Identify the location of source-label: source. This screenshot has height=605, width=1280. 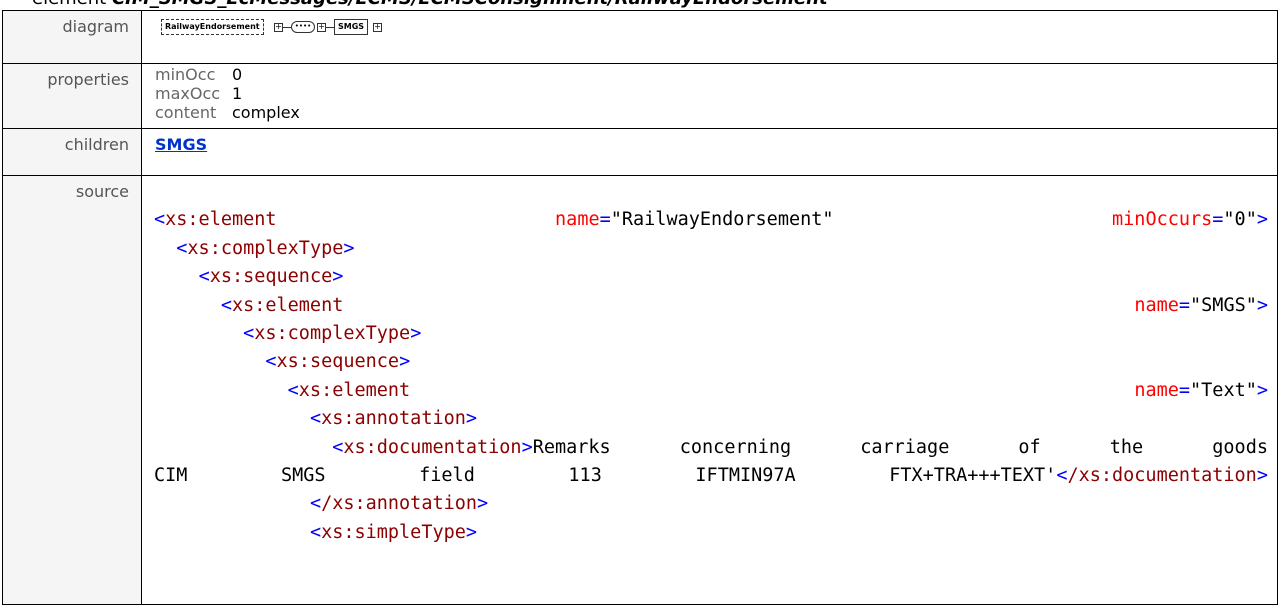
(72, 389).